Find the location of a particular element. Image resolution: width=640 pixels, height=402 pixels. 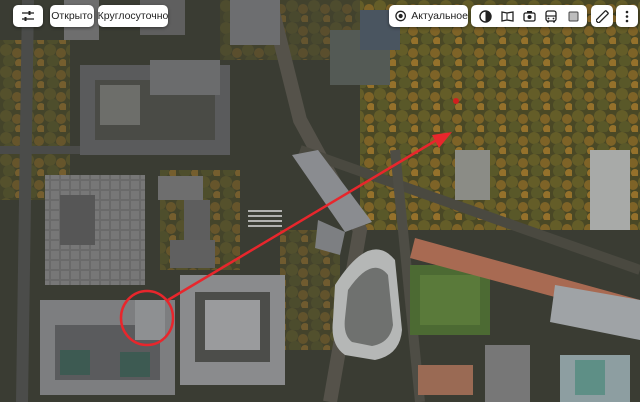

globe-icon is located at coordinates (485, 16).